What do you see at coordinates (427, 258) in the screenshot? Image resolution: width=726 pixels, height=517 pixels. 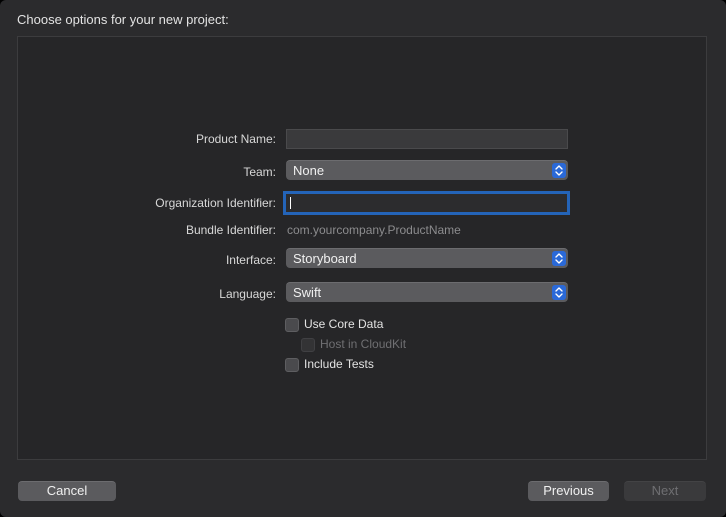 I see `interface-popup: Storyboard` at bounding box center [427, 258].